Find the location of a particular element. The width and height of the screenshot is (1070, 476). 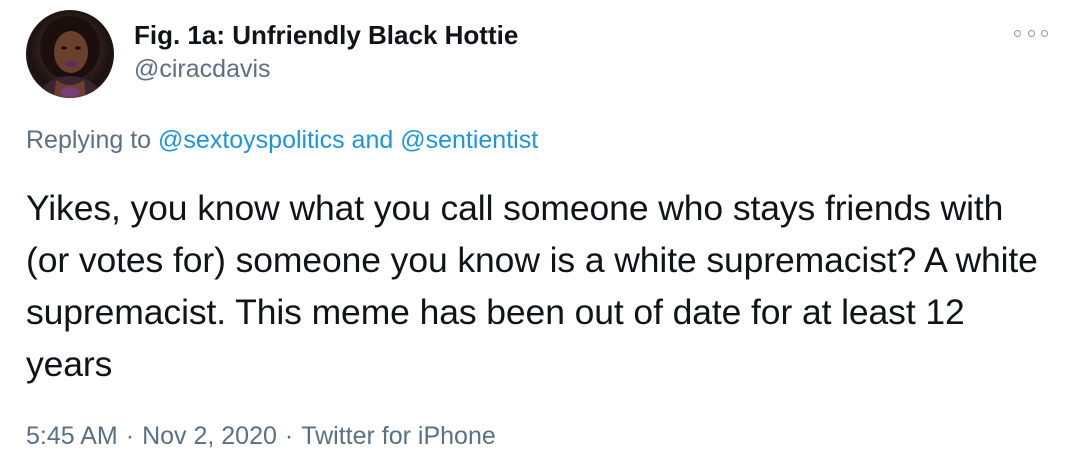

tweet-date: Nov 2, 2020 is located at coordinates (209, 436).